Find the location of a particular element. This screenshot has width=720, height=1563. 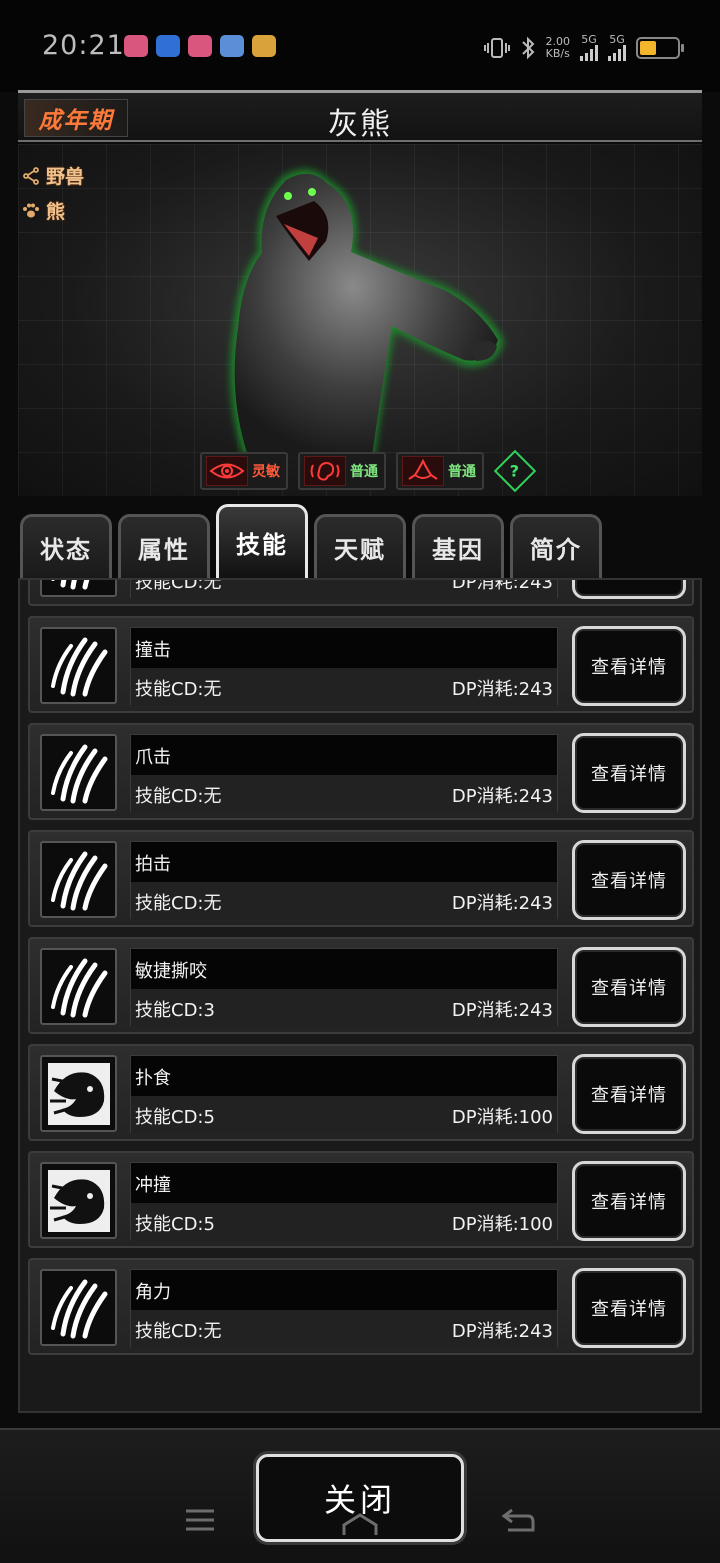

tab-talents: 天赋 is located at coordinates (360, 546).